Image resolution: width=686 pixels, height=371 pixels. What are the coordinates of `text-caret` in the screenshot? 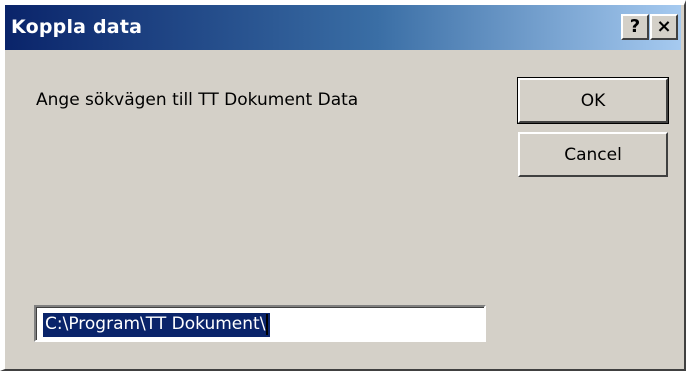 It's located at (267, 324).